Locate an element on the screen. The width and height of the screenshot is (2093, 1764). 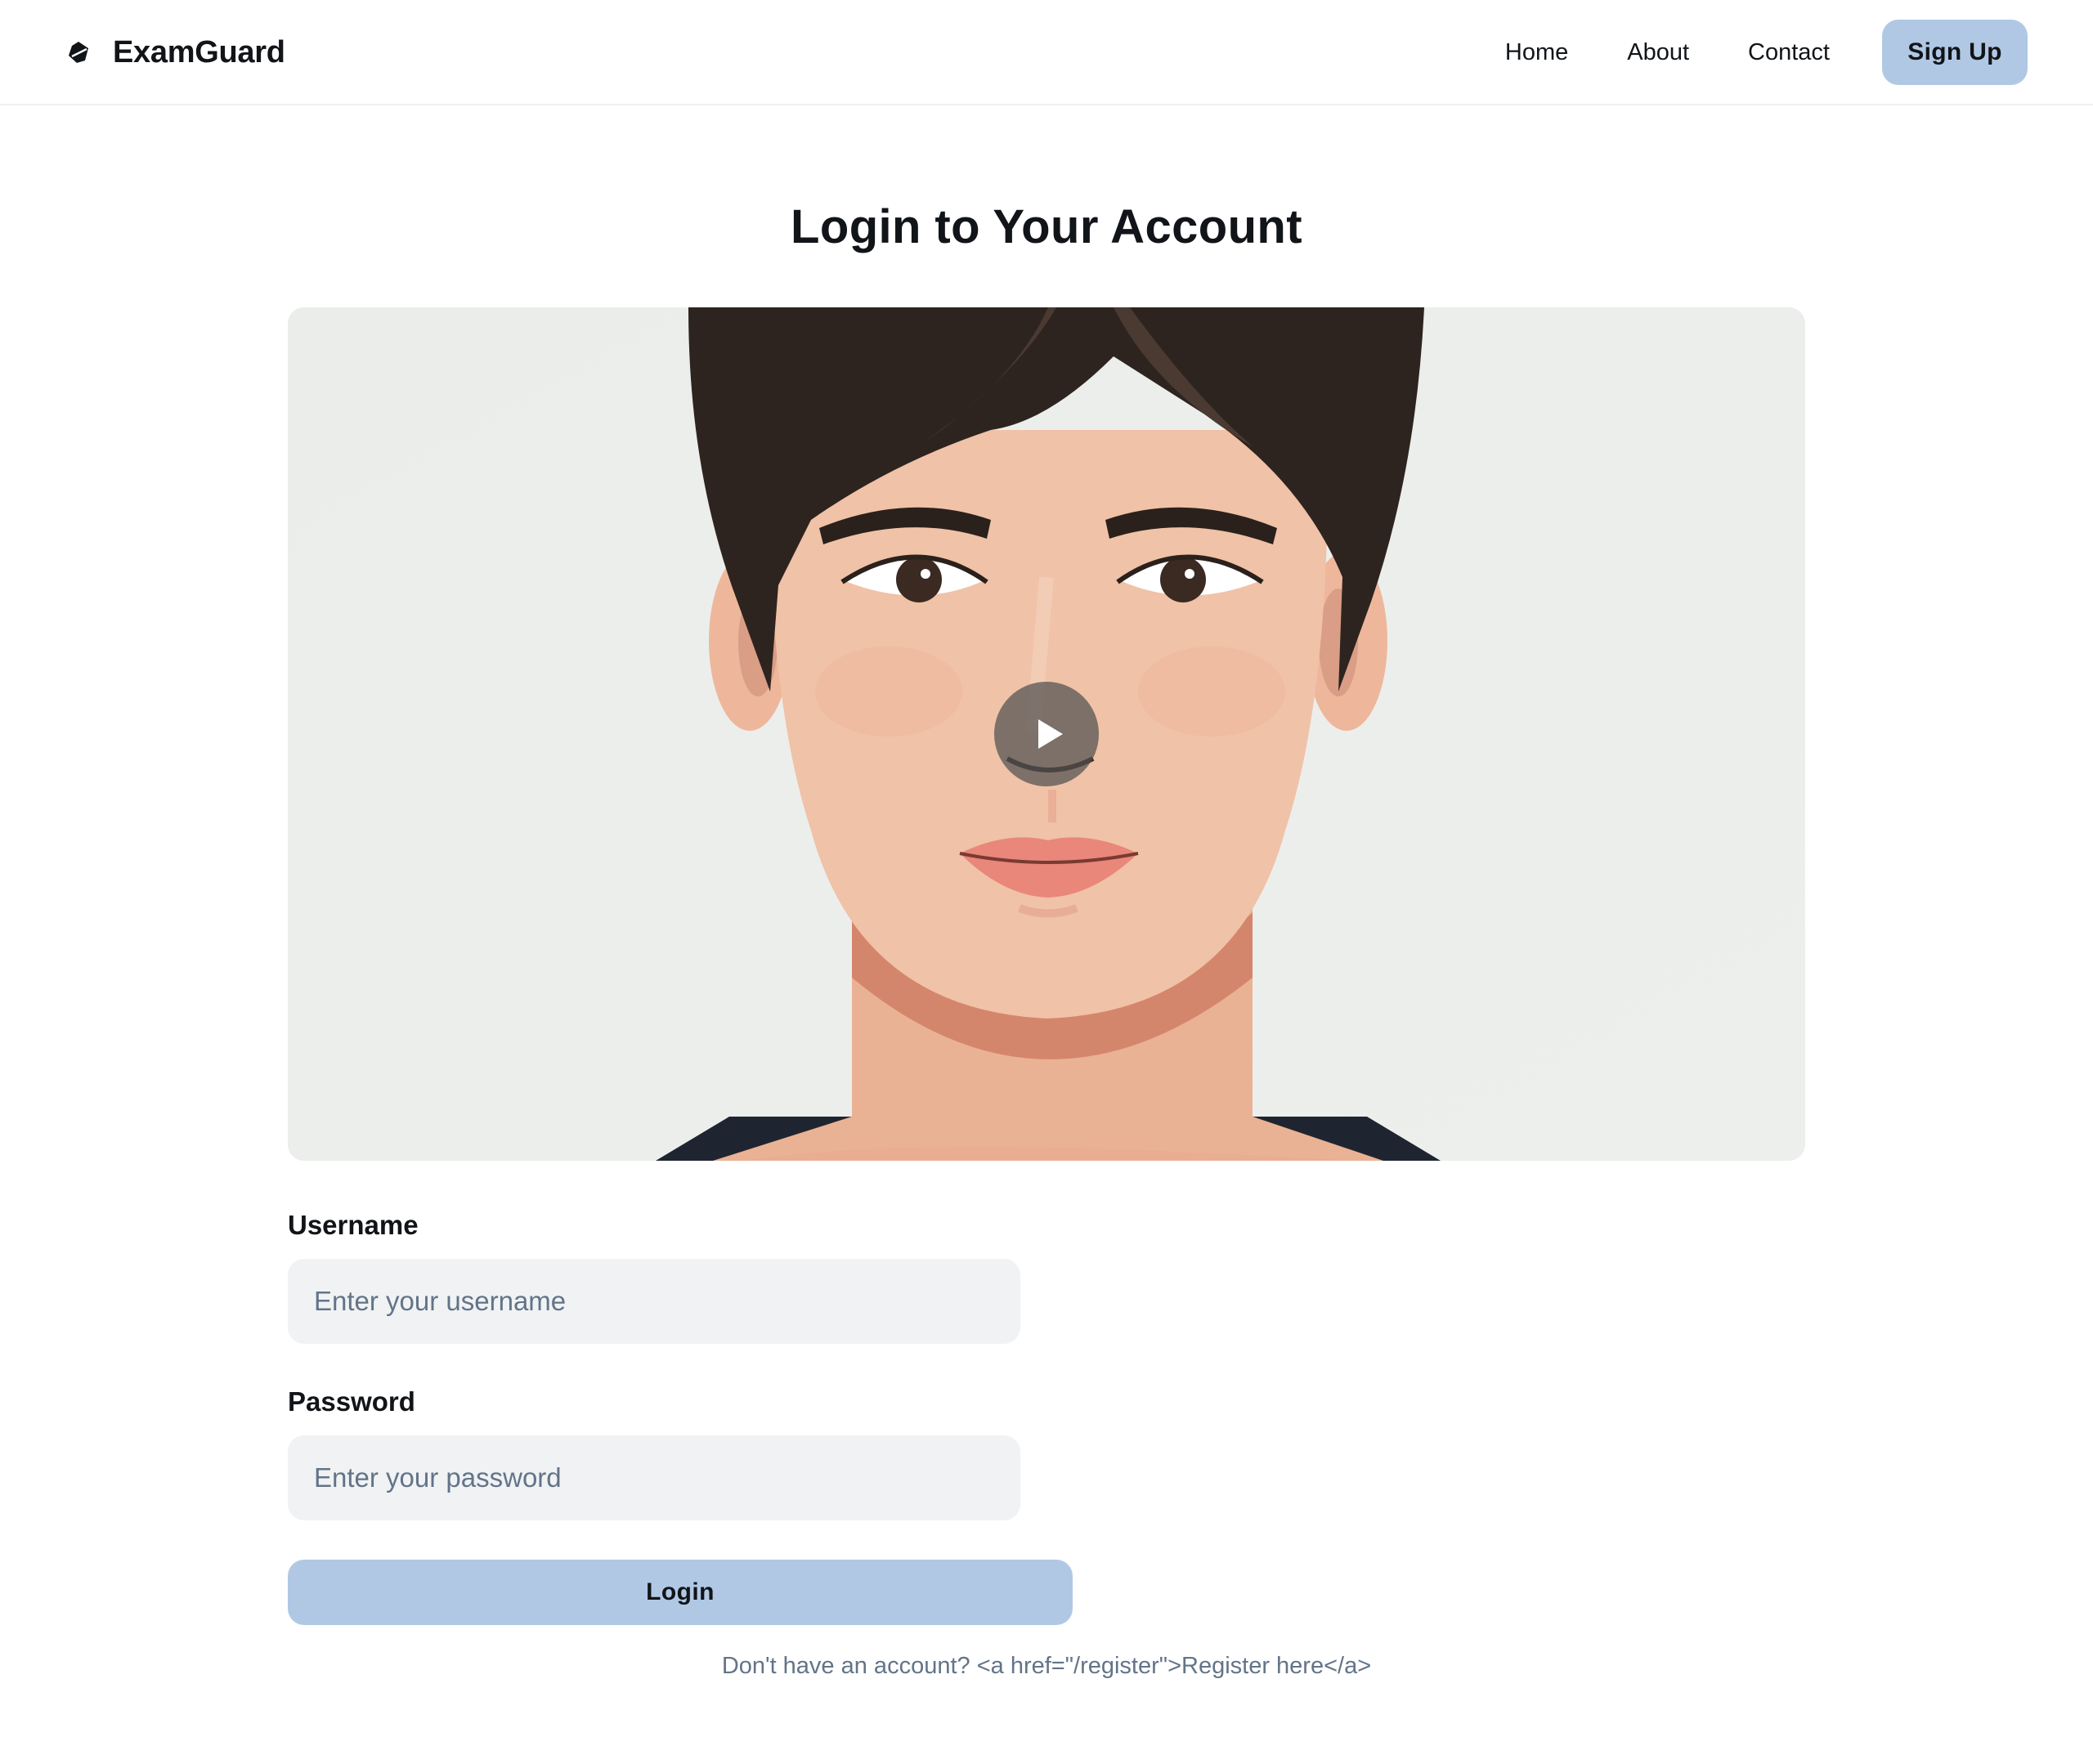
brand: ExamGuard is located at coordinates (175, 52).